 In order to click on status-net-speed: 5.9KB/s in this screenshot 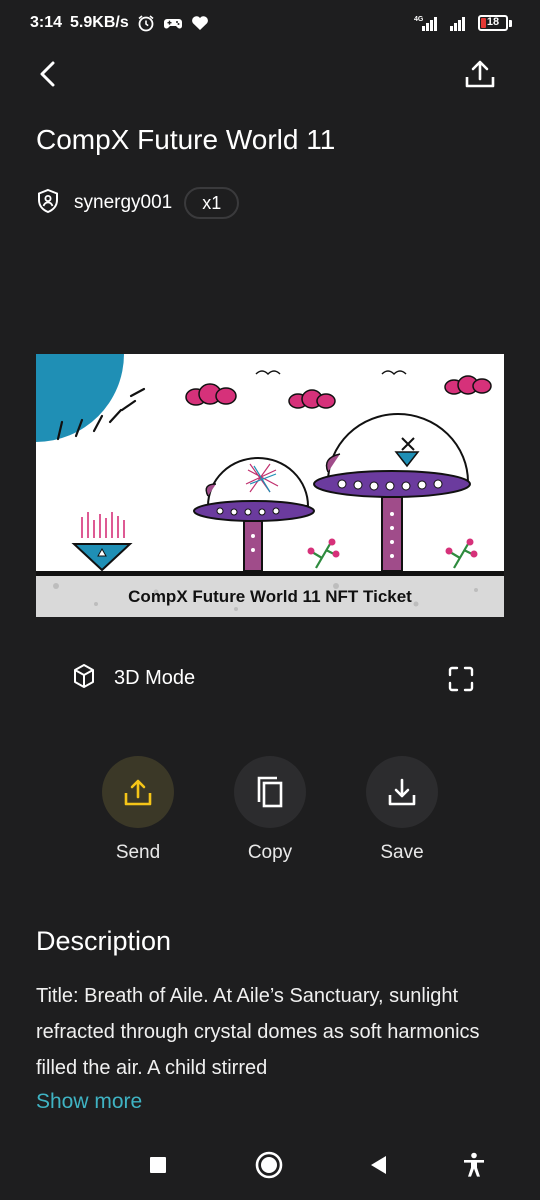, I will do `click(99, 22)`.